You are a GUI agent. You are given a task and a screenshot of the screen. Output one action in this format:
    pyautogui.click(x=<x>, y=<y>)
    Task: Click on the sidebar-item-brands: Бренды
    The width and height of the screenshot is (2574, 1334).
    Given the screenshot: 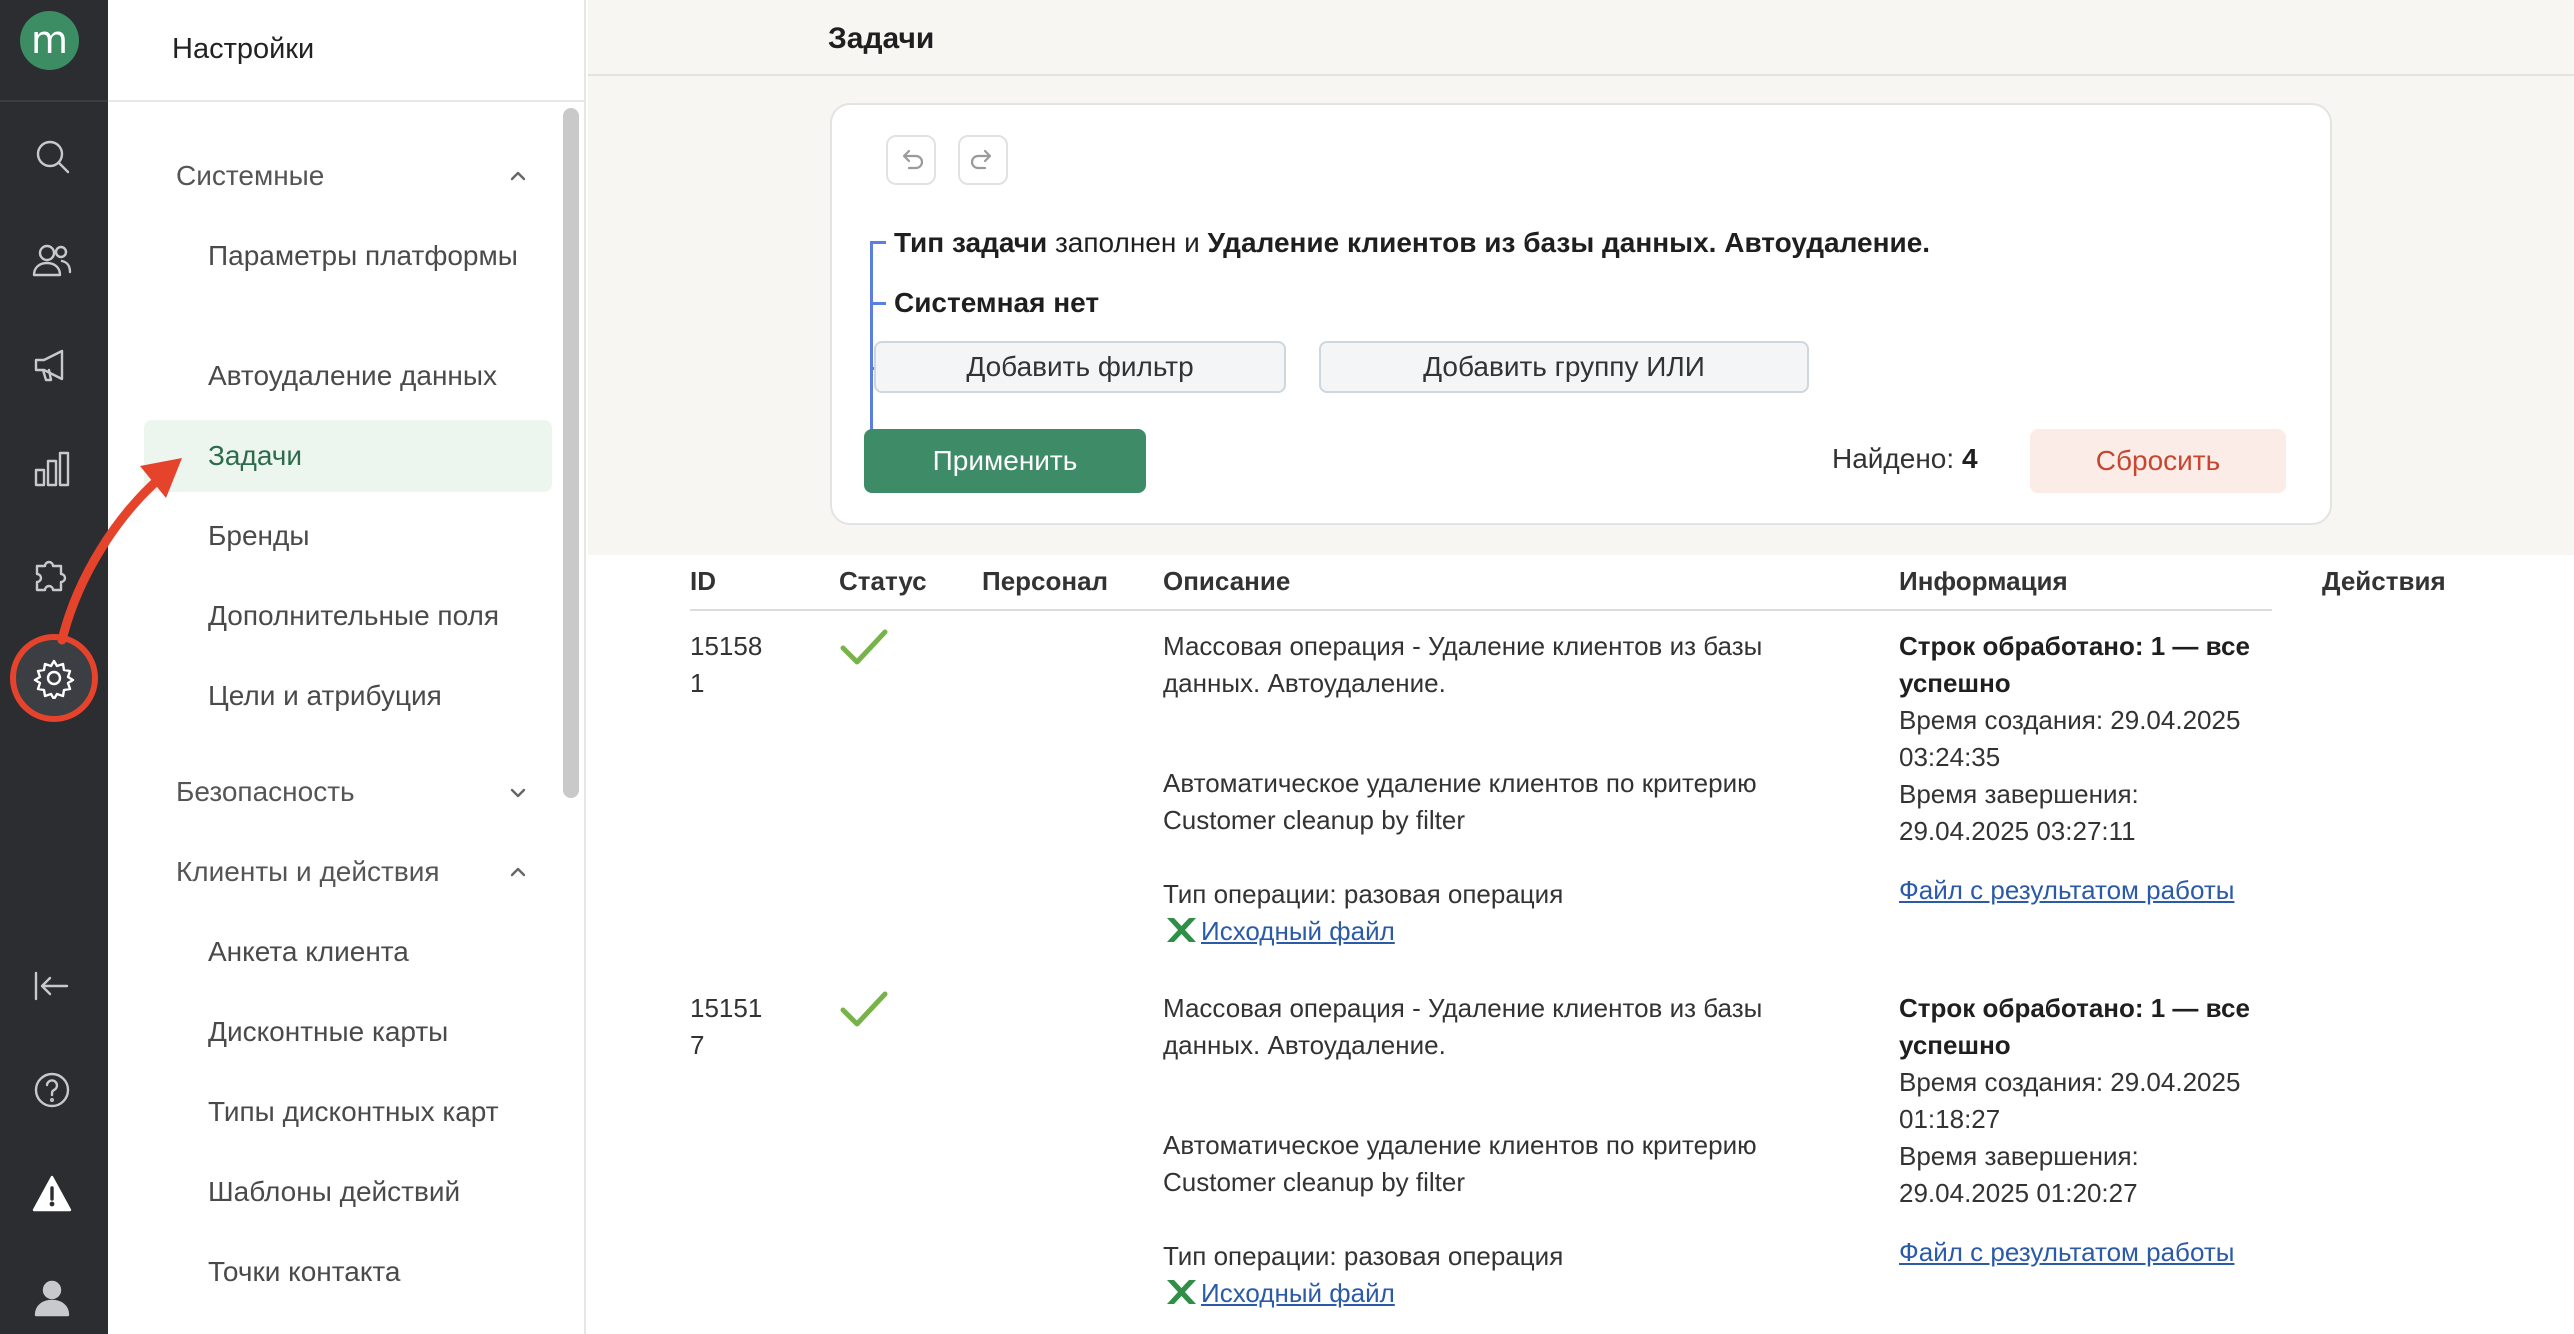 What is the action you would take?
    pyautogui.click(x=373, y=536)
    